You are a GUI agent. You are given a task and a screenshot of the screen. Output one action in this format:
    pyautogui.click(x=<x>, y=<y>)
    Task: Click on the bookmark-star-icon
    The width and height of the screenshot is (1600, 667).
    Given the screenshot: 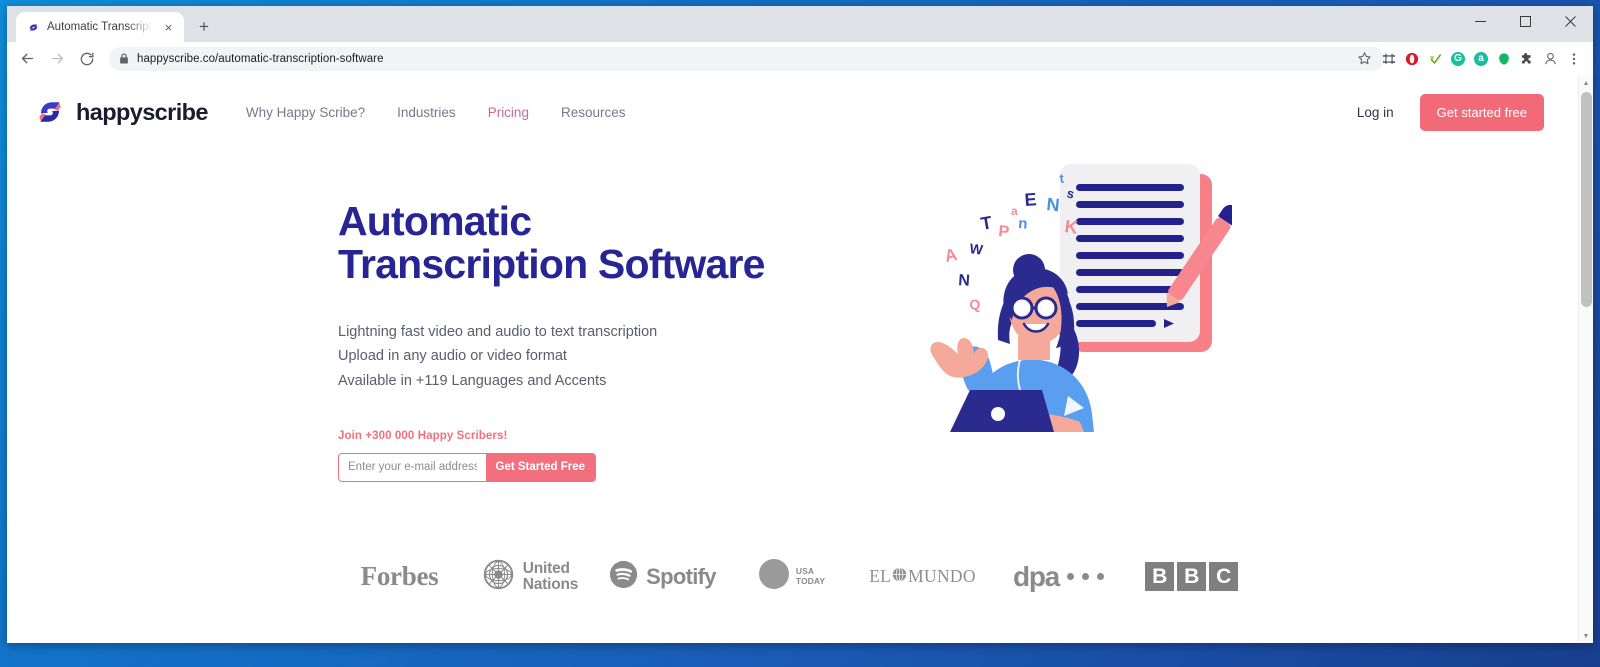 What is the action you would take?
    pyautogui.click(x=1364, y=59)
    